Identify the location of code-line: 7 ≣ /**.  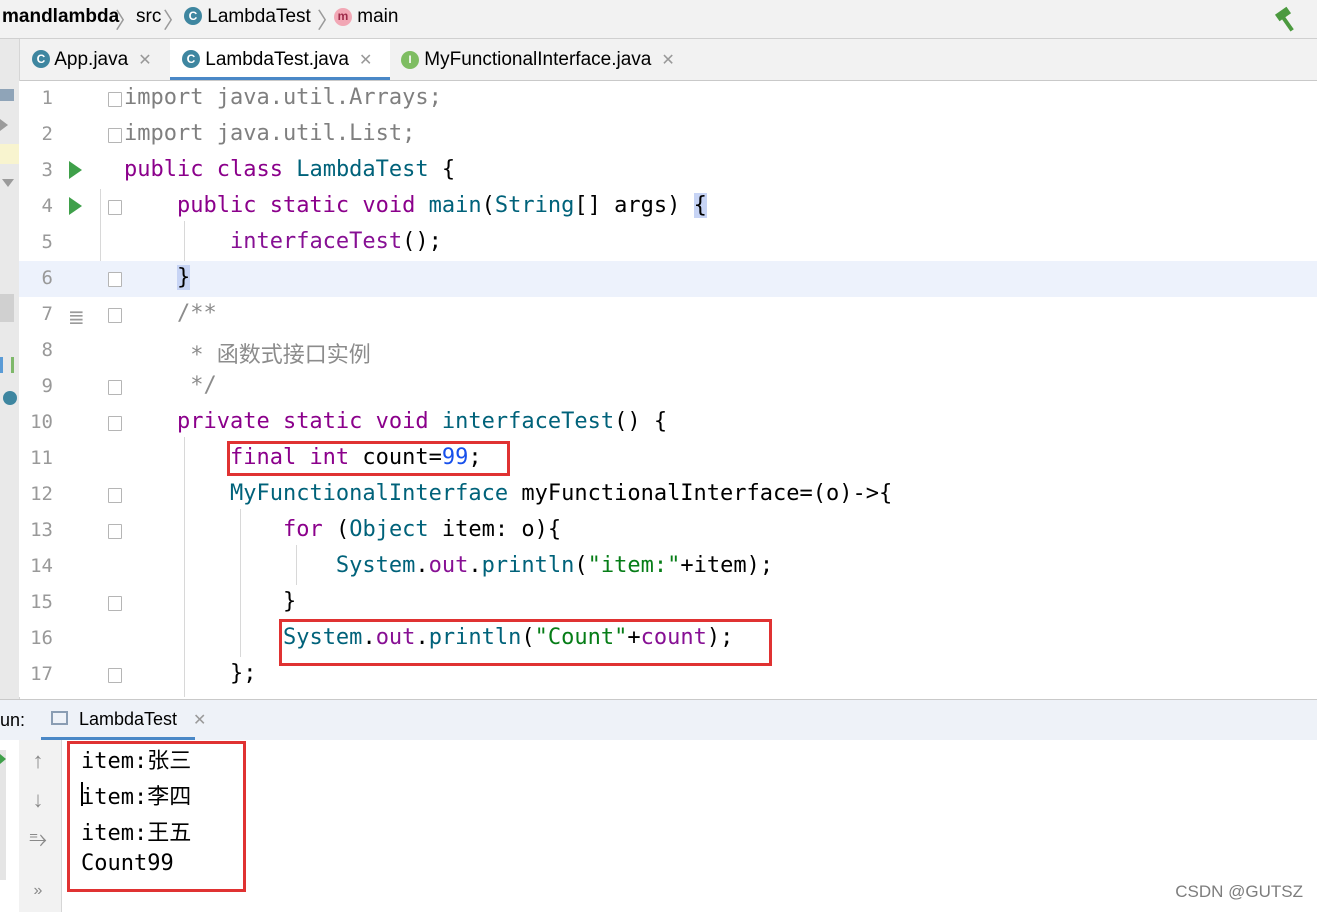
(668, 315).